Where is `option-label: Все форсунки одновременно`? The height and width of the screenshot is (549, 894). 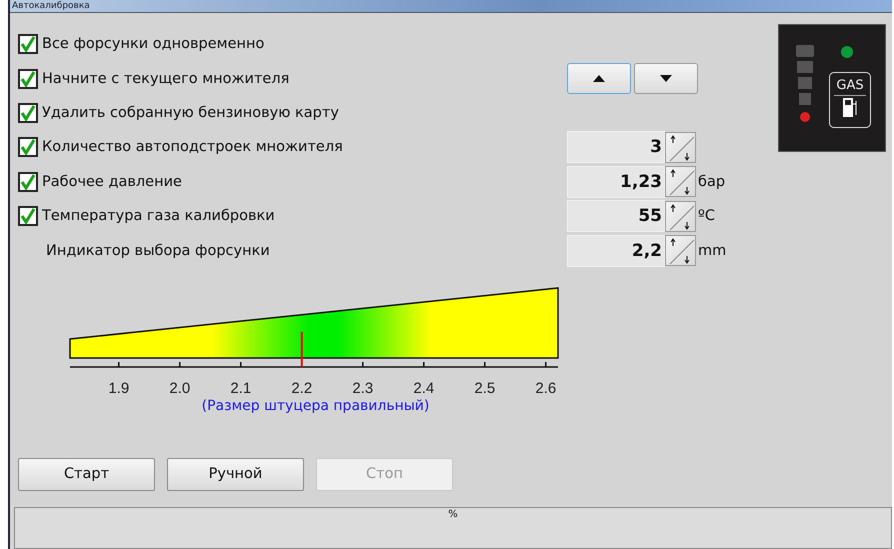
option-label: Все форсунки одновременно is located at coordinates (153, 44).